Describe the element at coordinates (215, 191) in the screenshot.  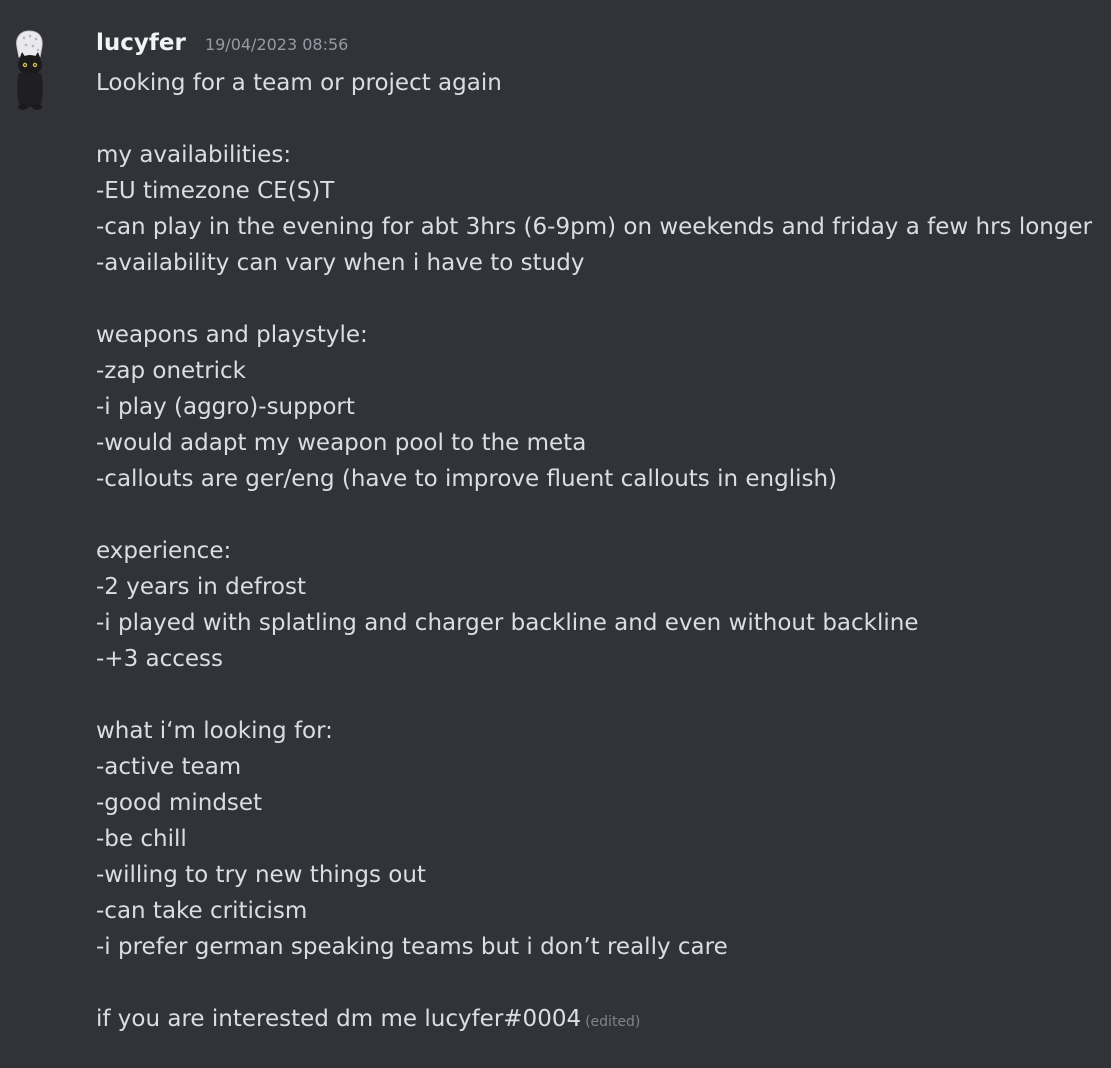
I see `message-line: -EU timezone CE(S)T` at that location.